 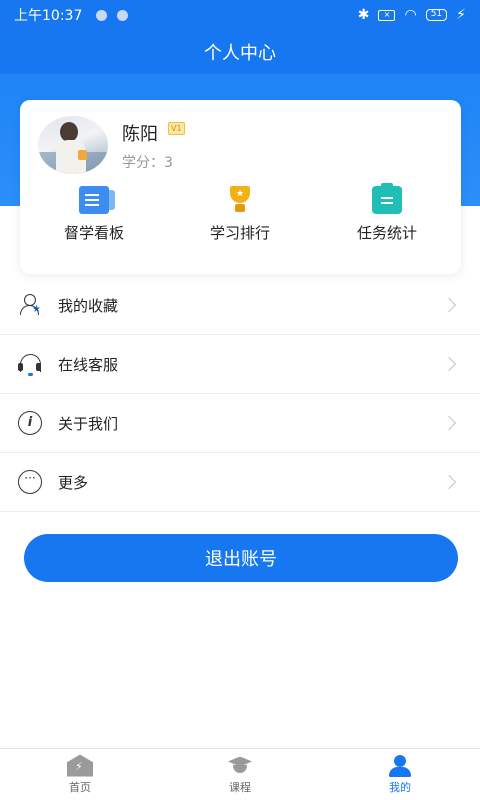 I want to click on quick-action-label: 学习排行, so click(x=239, y=233).